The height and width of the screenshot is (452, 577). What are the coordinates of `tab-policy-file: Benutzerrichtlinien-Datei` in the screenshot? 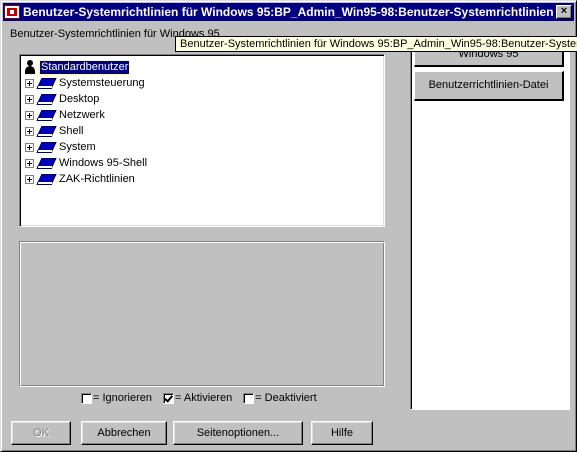 It's located at (489, 86).